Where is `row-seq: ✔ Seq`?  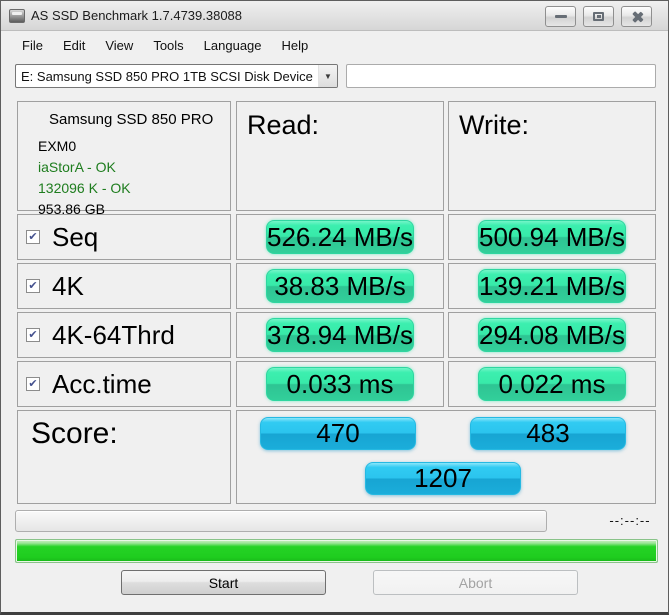 row-seq: ✔ Seq is located at coordinates (124, 237).